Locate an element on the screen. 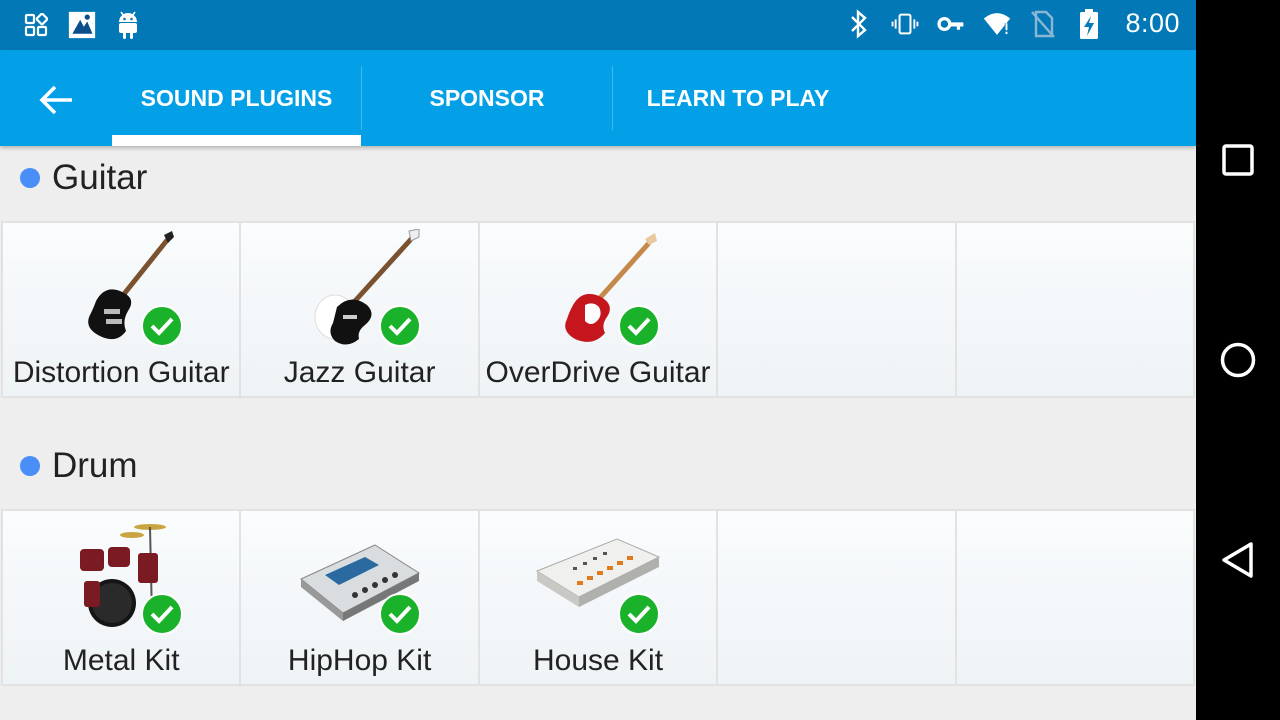 The height and width of the screenshot is (720, 1280). tab-sound-plugins: SOUND PLUGINS is located at coordinates (236, 98).